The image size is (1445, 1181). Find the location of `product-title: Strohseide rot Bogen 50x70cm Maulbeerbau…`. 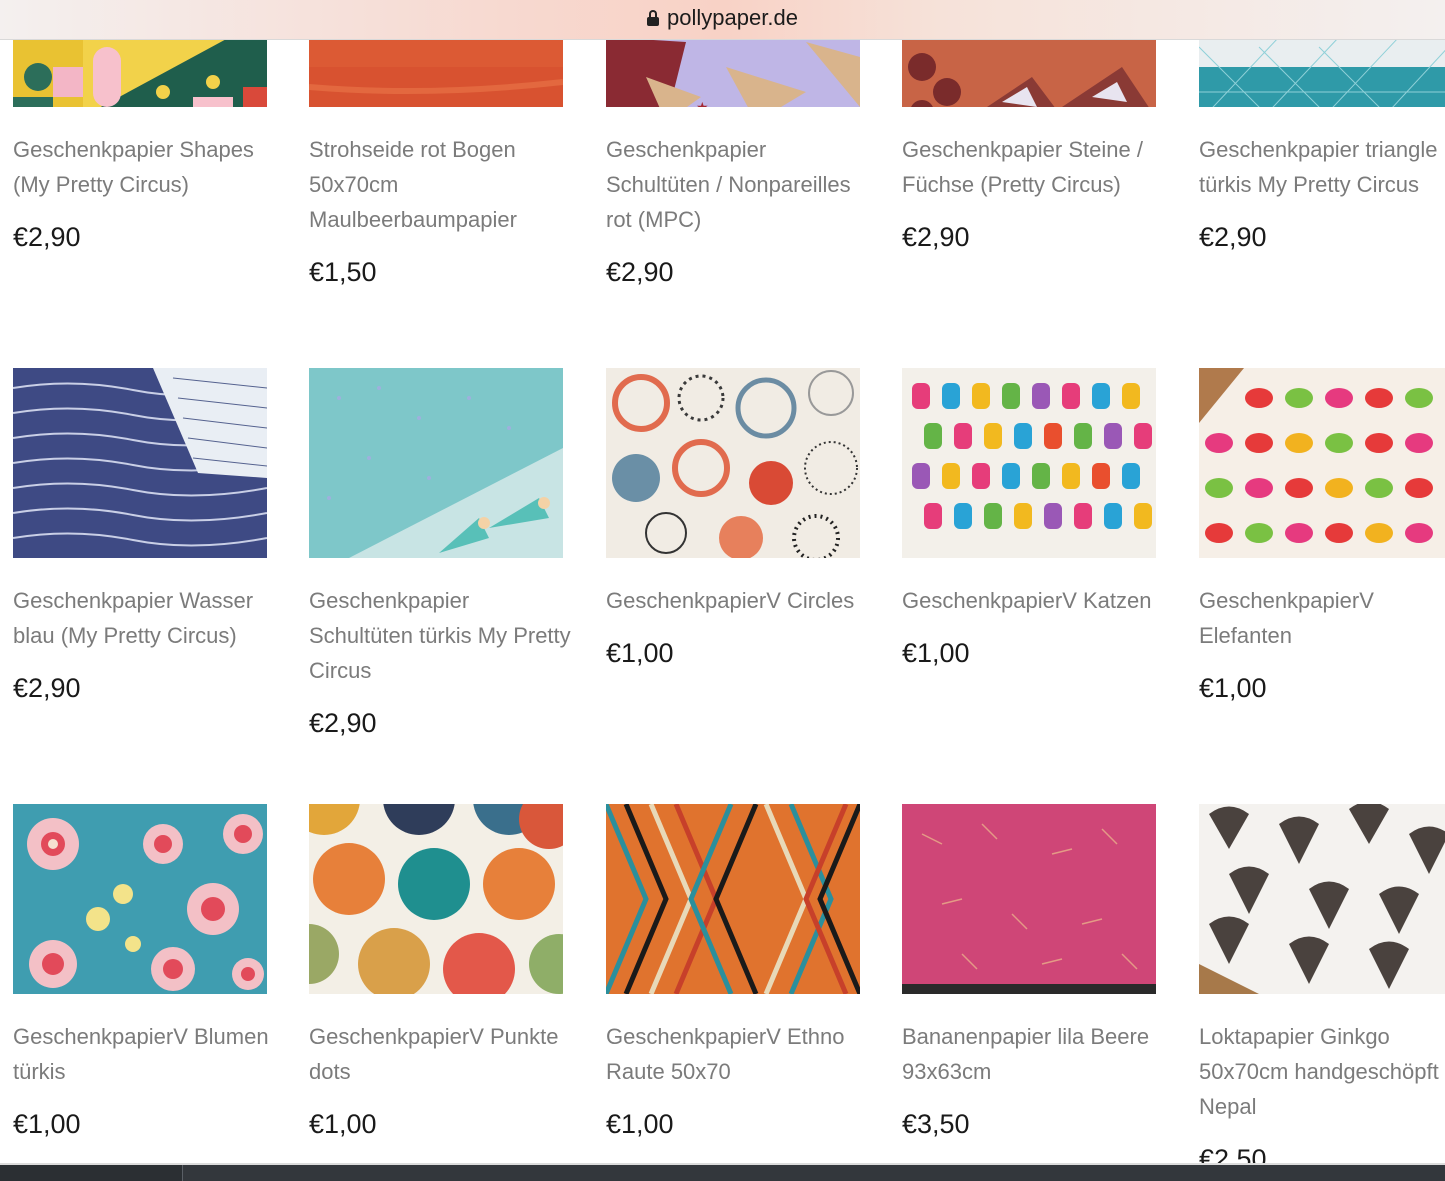

product-title: Strohseide rot Bogen 50x70cm Maulbeerbau… is located at coordinates (440, 184).